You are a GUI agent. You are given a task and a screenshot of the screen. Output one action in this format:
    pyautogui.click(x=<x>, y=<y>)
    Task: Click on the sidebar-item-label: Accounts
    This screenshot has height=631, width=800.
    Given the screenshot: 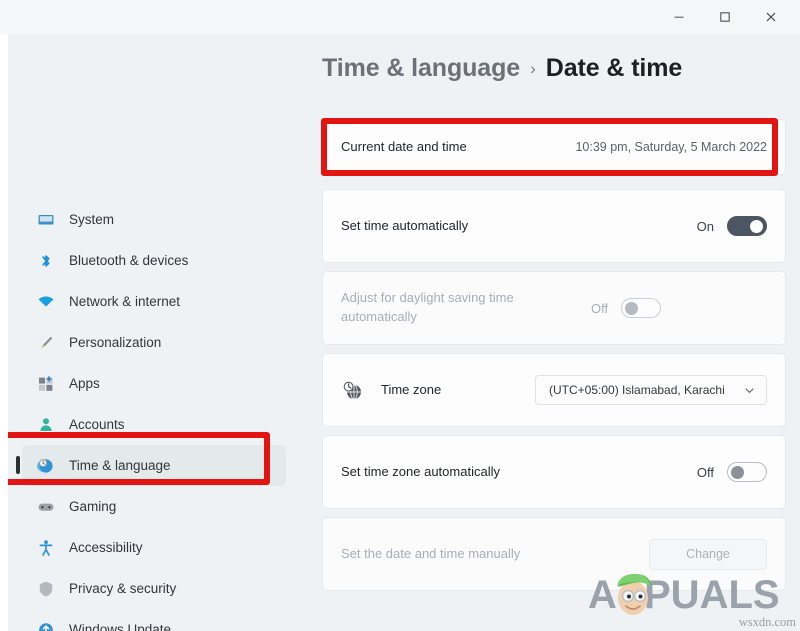 What is the action you would take?
    pyautogui.click(x=97, y=424)
    